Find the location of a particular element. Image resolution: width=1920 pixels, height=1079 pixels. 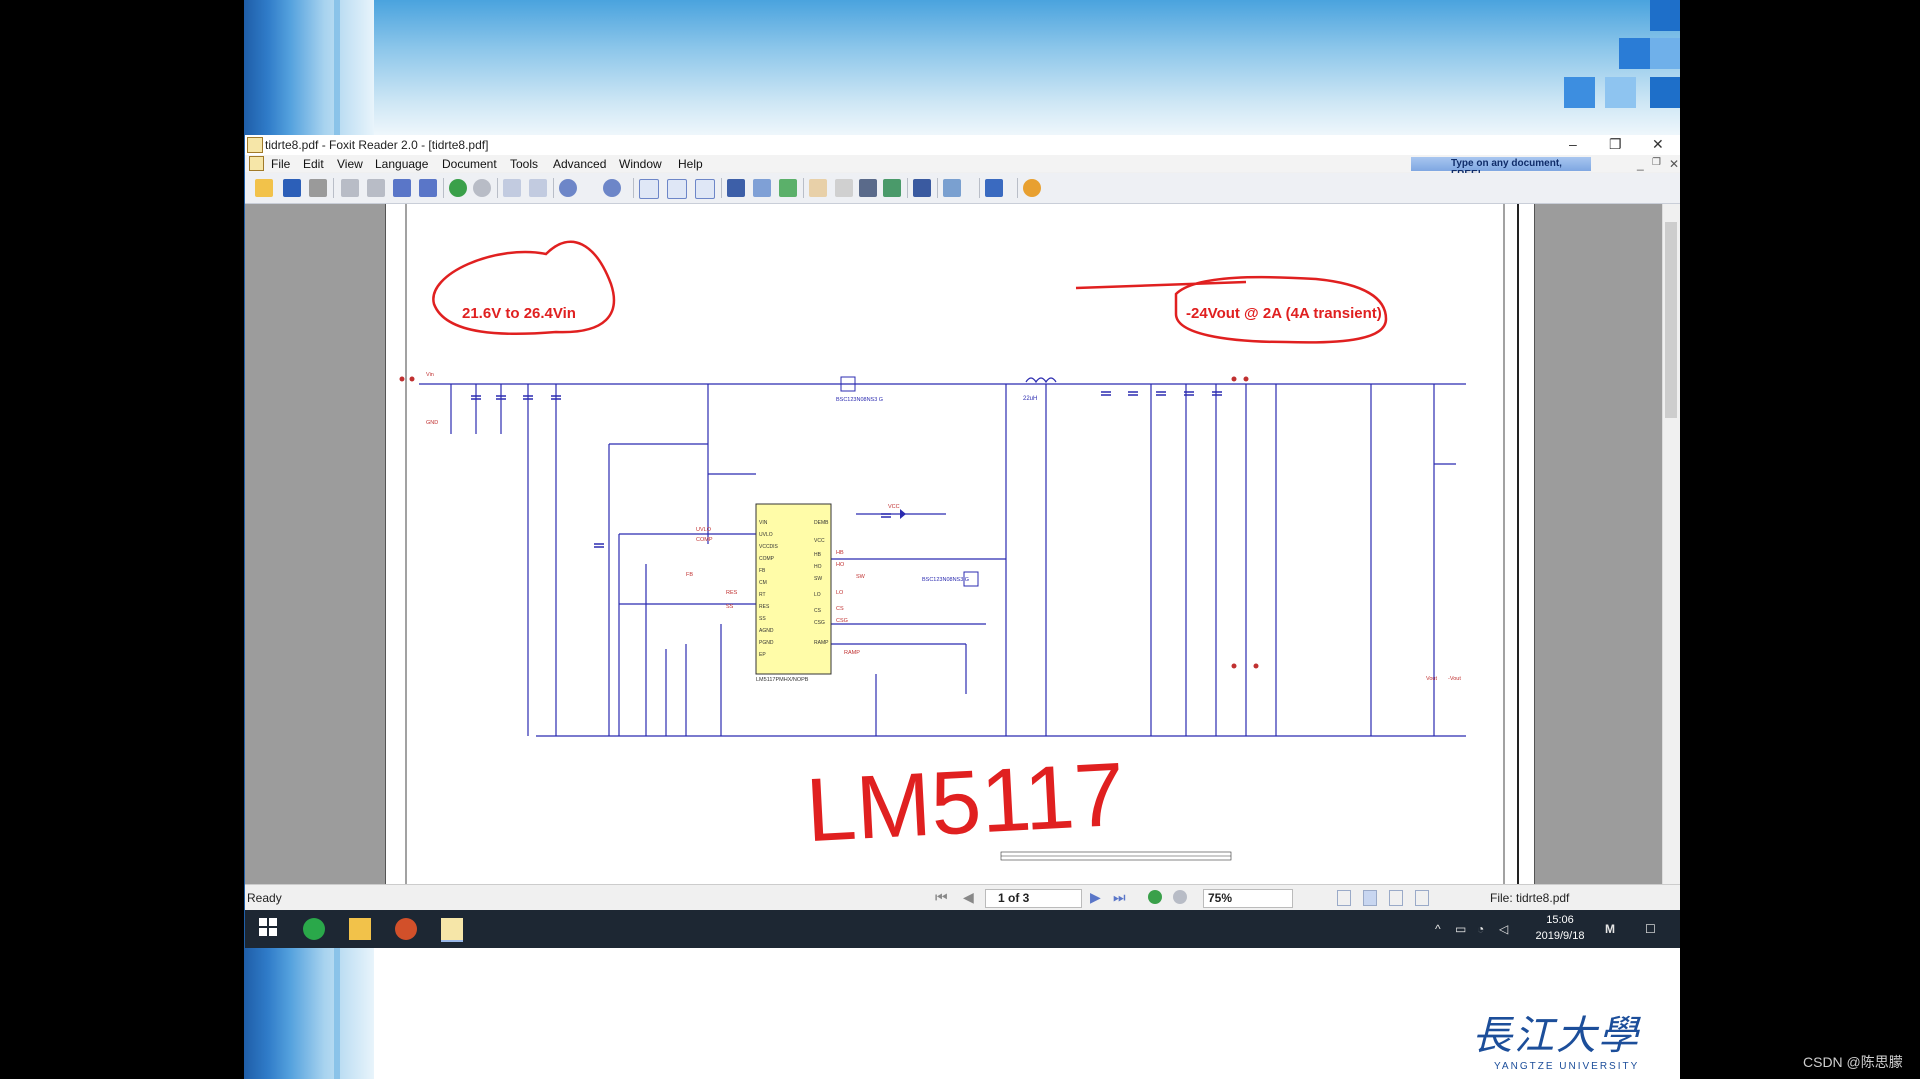

go-back-icon is located at coordinates (458, 188).